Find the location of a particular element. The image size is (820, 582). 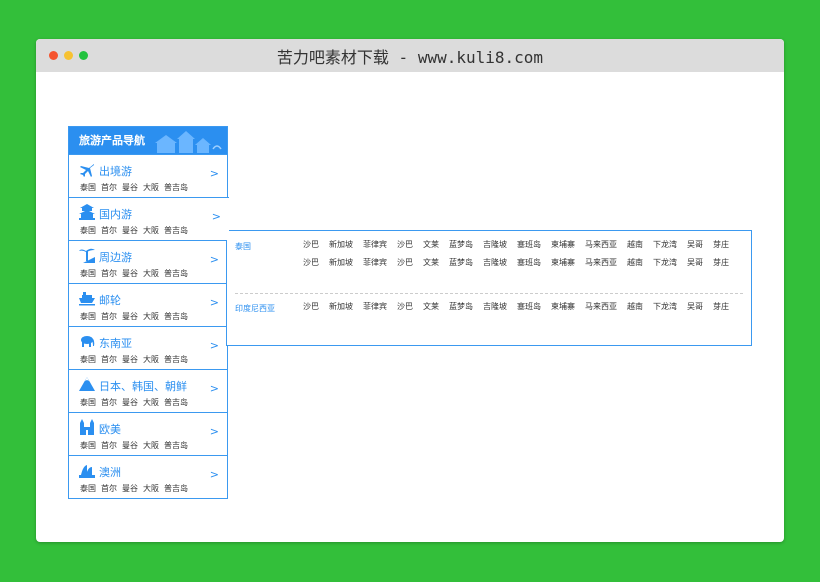

nav-item-2: 国内游 泰国 首尔 曼谷 大阪 普吉岛 > is located at coordinates (149, 218).